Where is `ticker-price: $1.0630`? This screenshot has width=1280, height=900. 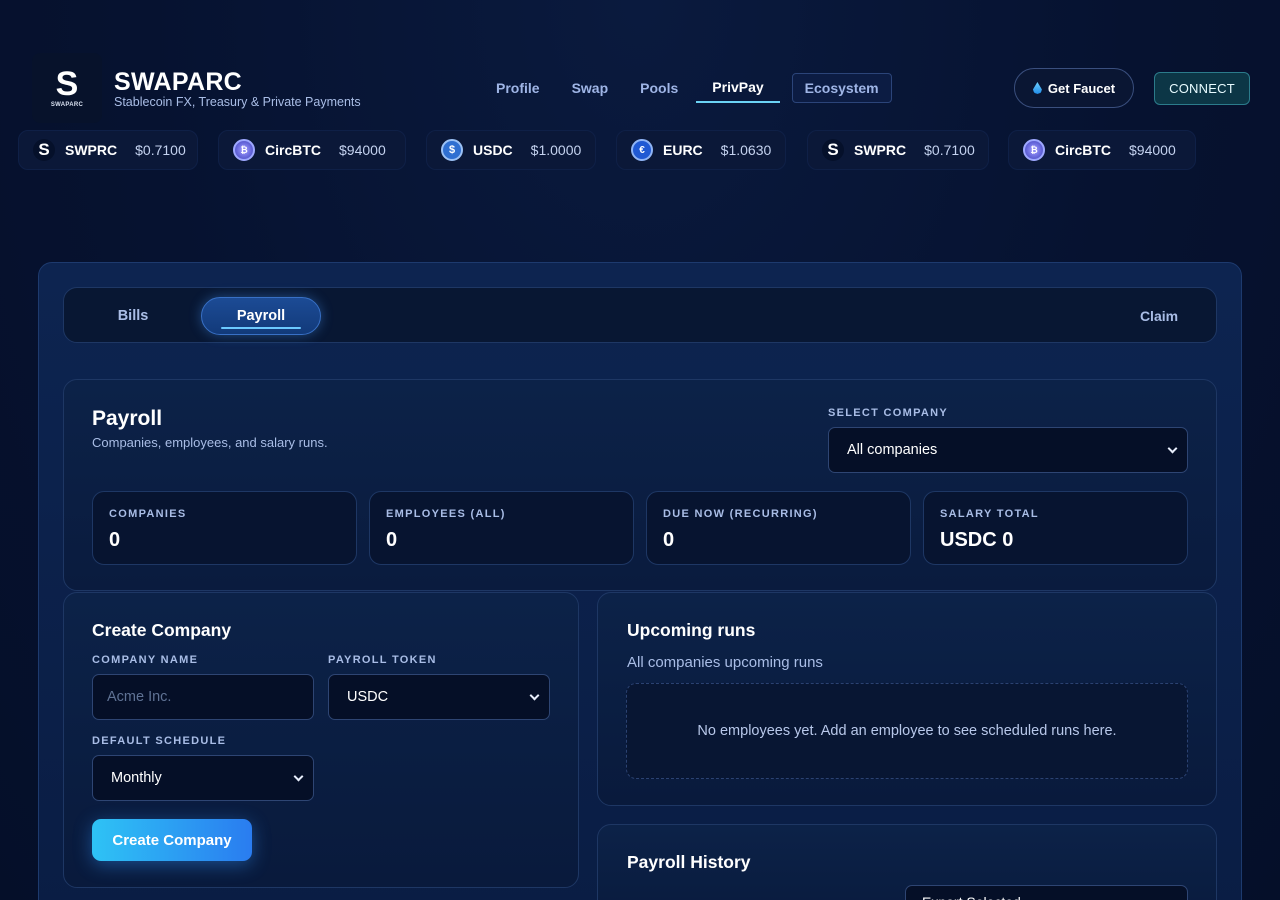 ticker-price: $1.0630 is located at coordinates (746, 150).